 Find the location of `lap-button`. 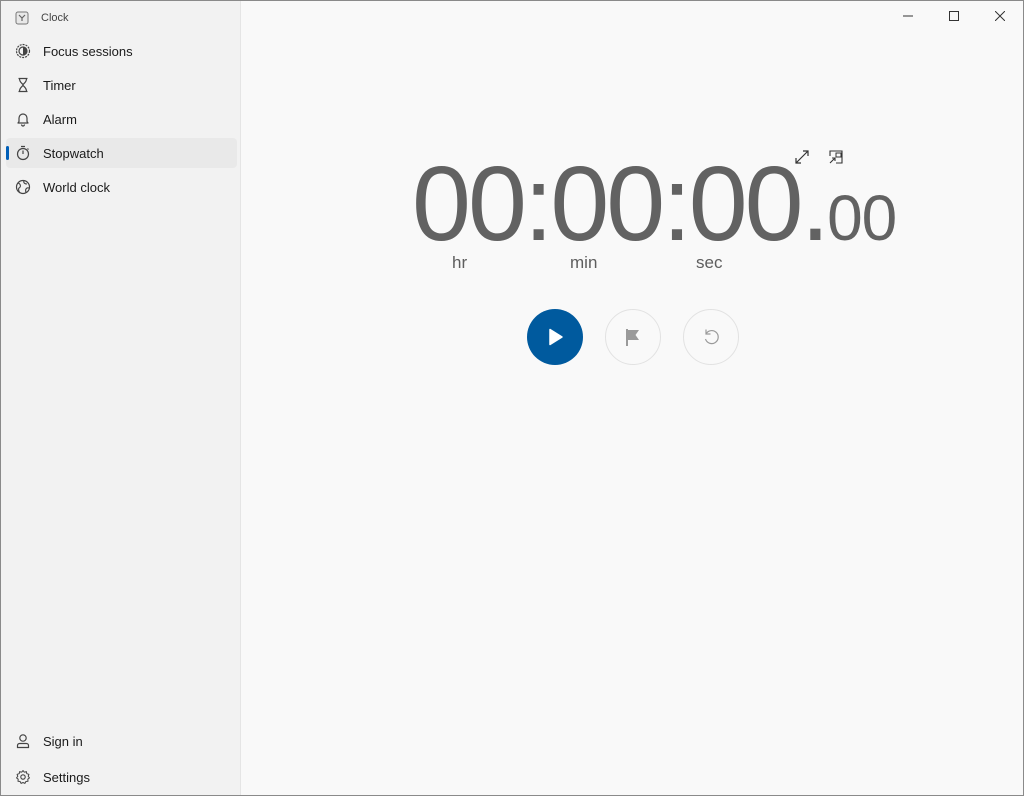

lap-button is located at coordinates (633, 337).